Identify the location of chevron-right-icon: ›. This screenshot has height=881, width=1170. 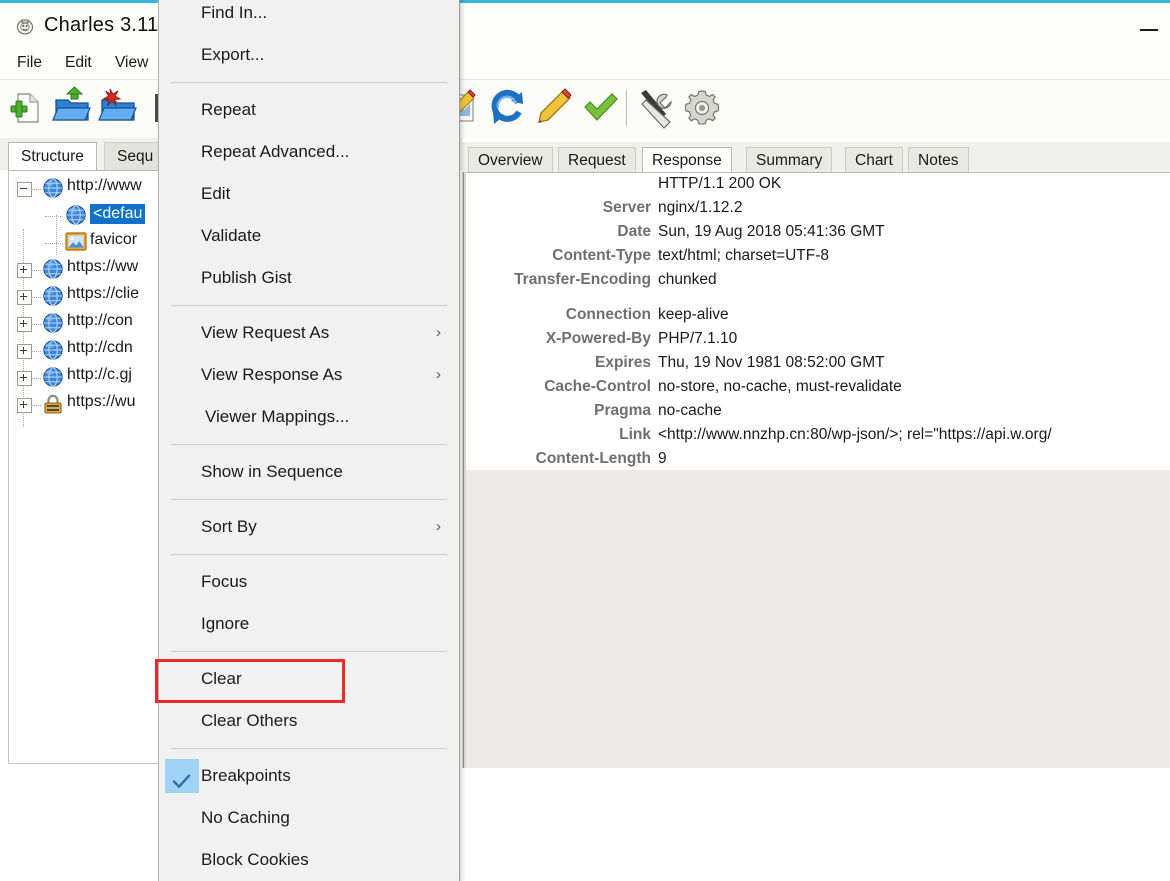
(438, 526).